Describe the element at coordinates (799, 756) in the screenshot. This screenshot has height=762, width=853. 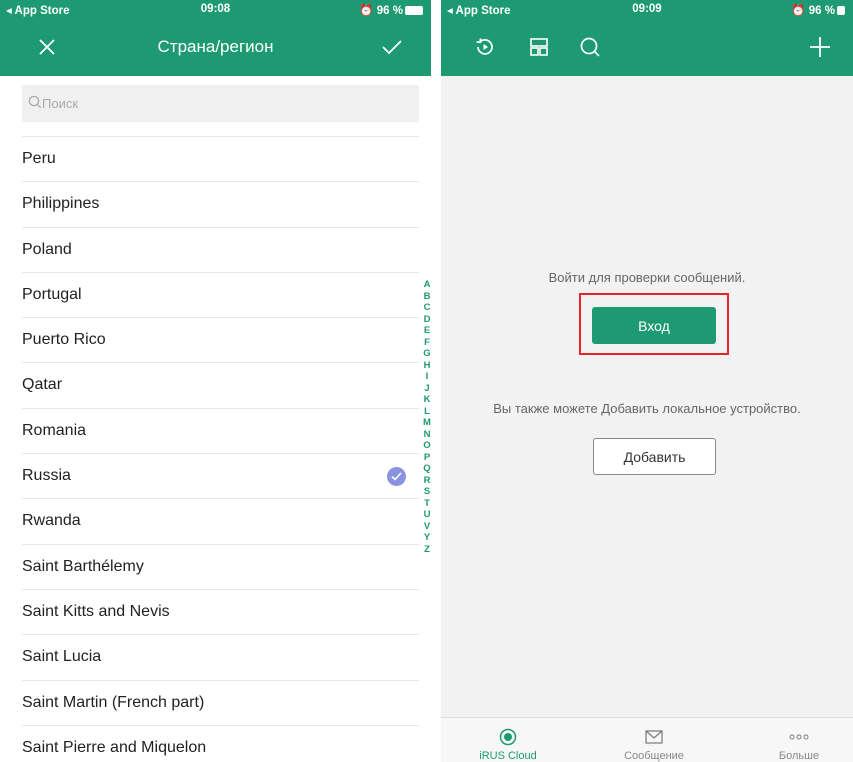
I see `tab-label: Больше` at that location.